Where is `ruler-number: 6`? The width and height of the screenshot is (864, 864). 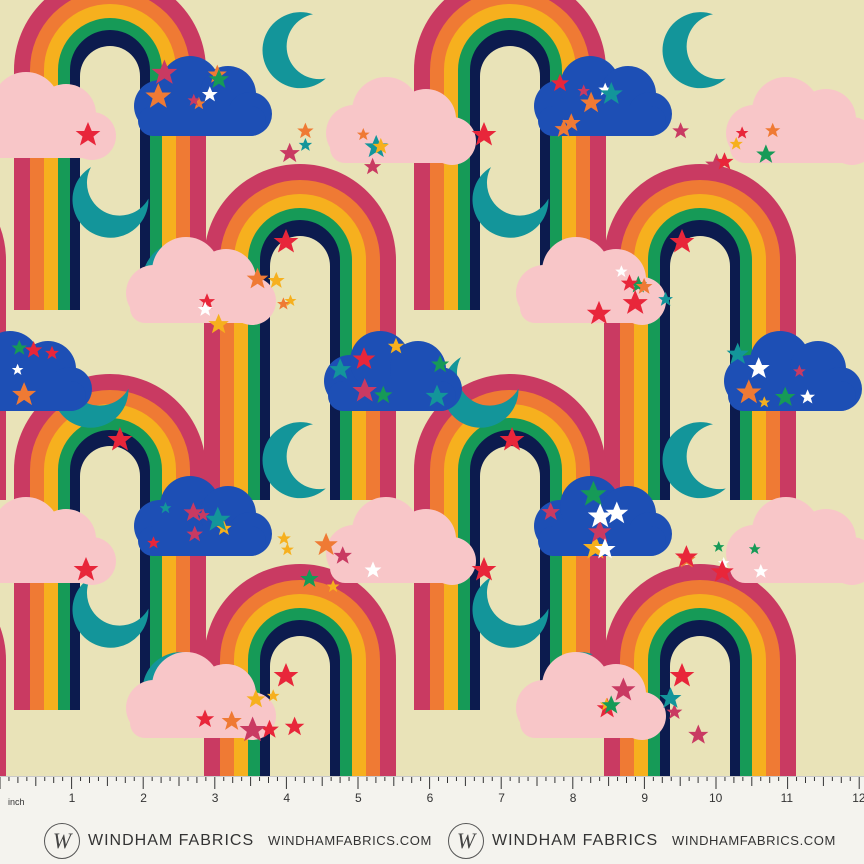 ruler-number: 6 is located at coordinates (430, 798).